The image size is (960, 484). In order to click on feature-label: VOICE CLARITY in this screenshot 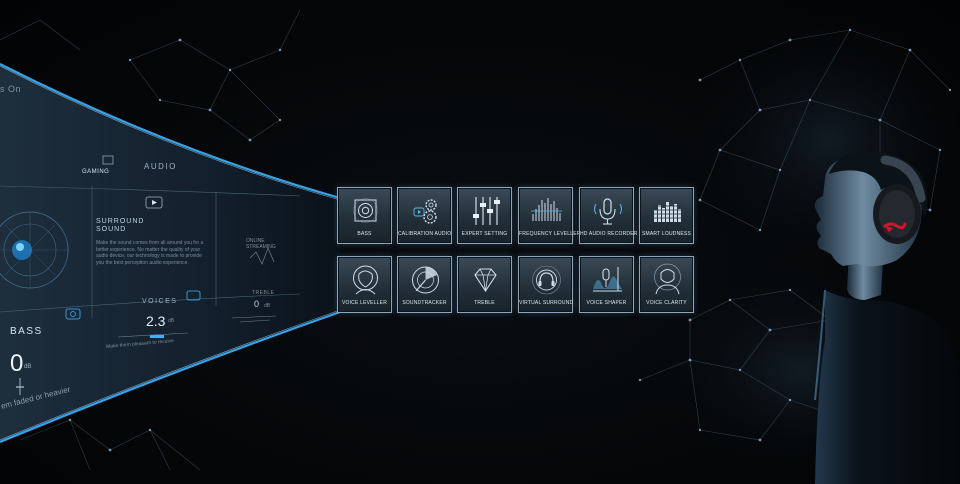, I will do `click(666, 303)`.